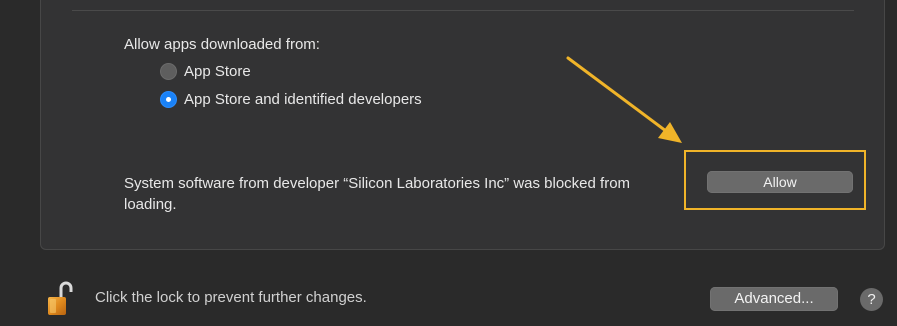  Describe the element at coordinates (624, 99) in the screenshot. I see `annotation-arrow-icon` at that location.